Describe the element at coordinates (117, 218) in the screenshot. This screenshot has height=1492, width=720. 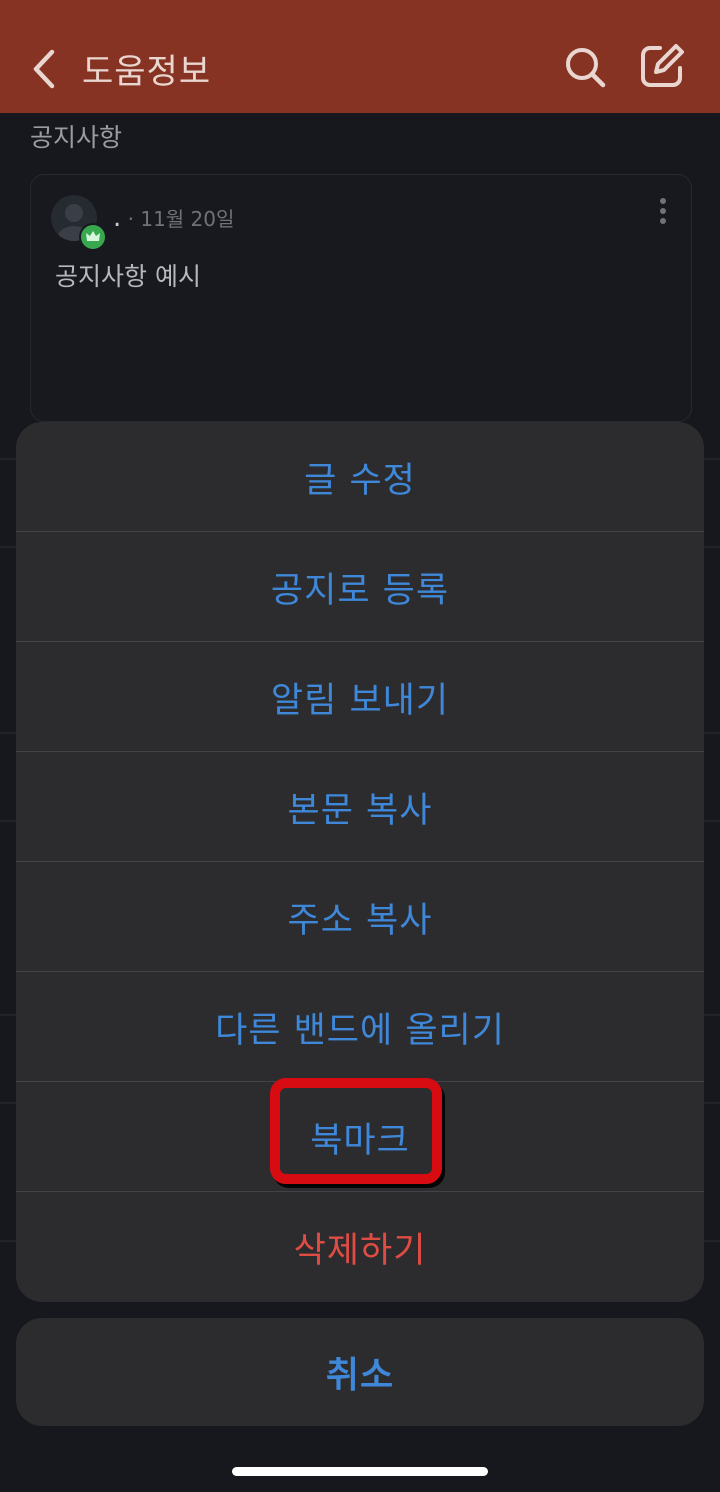
I see `post-author: .` at that location.